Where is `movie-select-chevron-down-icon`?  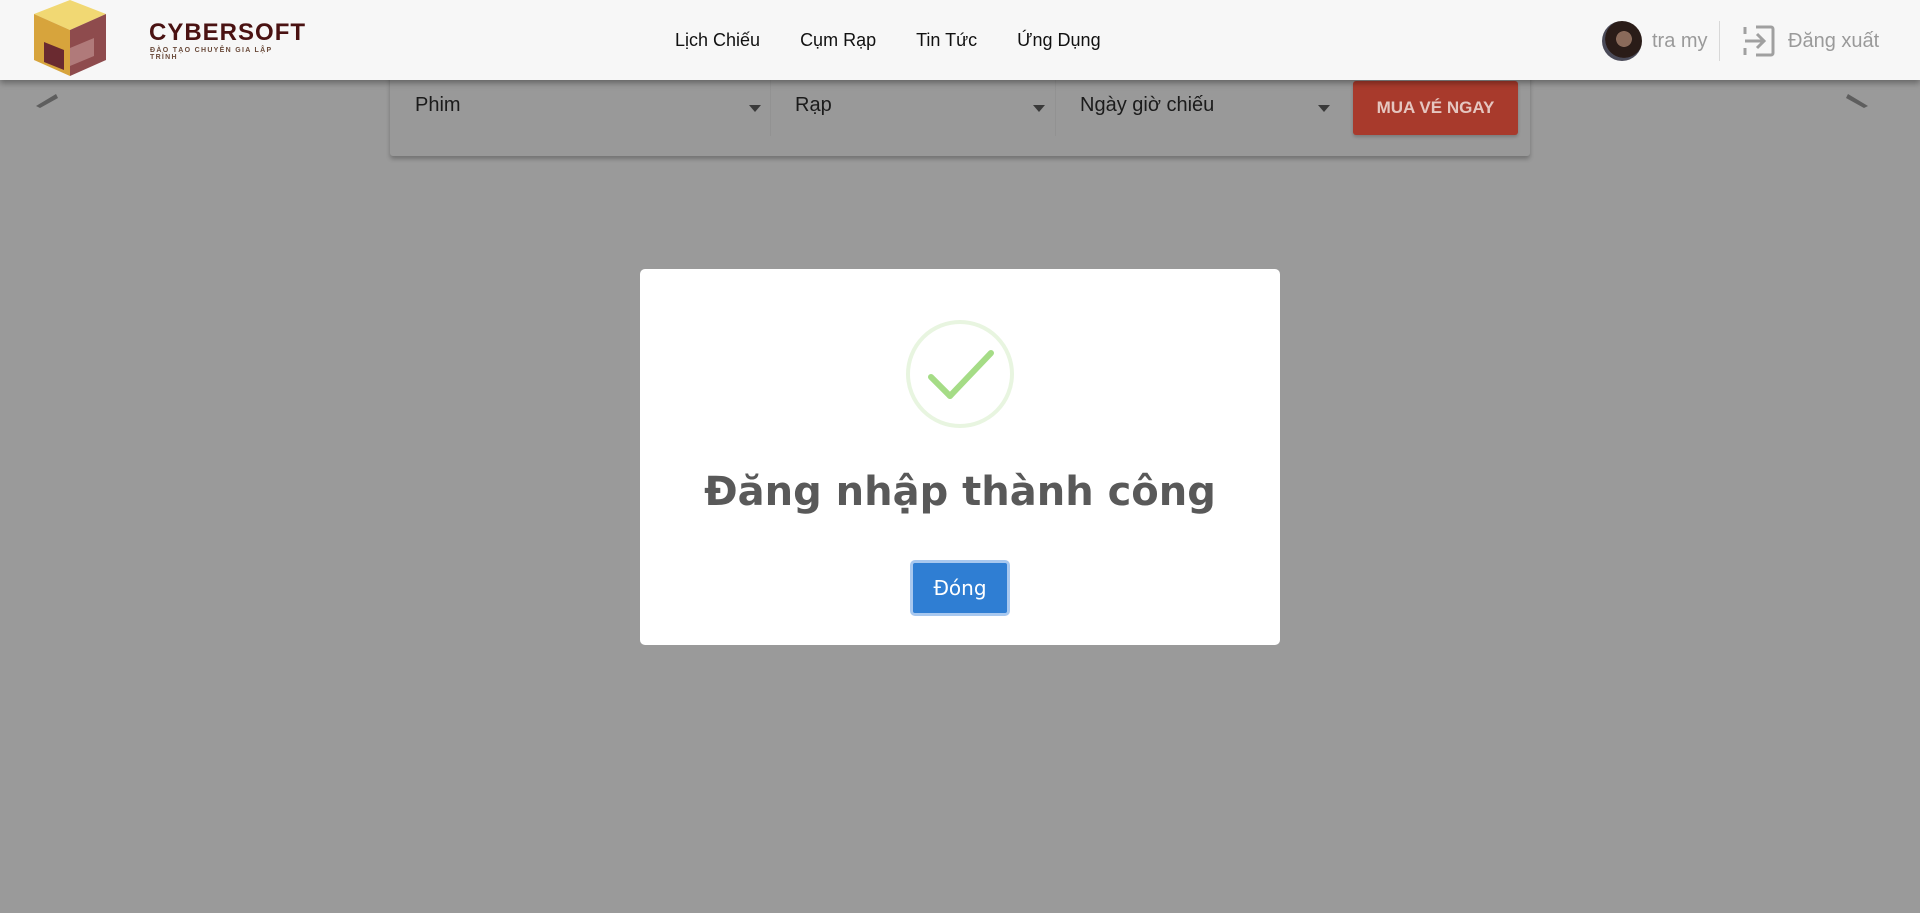 movie-select-chevron-down-icon is located at coordinates (755, 108).